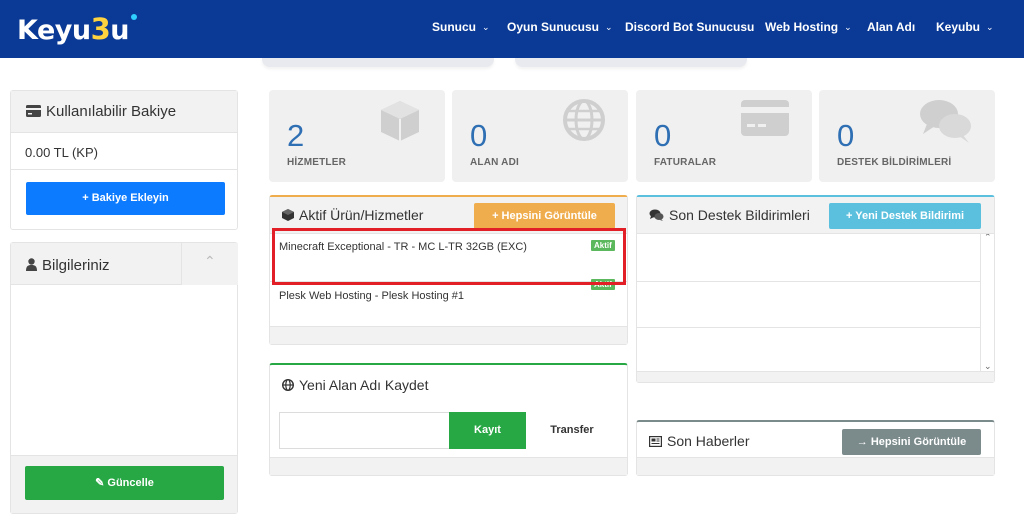 The width and height of the screenshot is (1024, 521). What do you see at coordinates (815, 466) in the screenshot?
I see `news-panel-footer` at bounding box center [815, 466].